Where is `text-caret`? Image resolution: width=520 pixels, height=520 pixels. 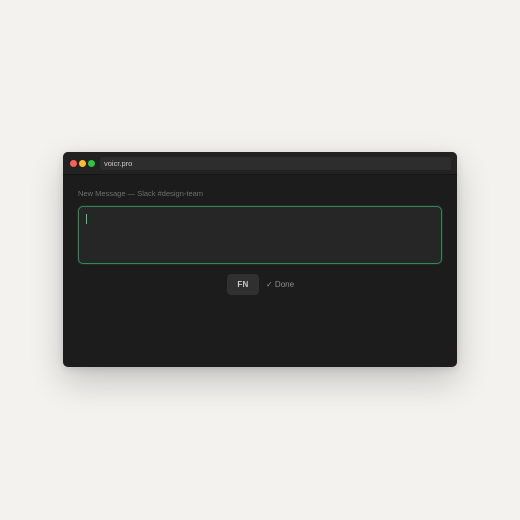 text-caret is located at coordinates (87, 219).